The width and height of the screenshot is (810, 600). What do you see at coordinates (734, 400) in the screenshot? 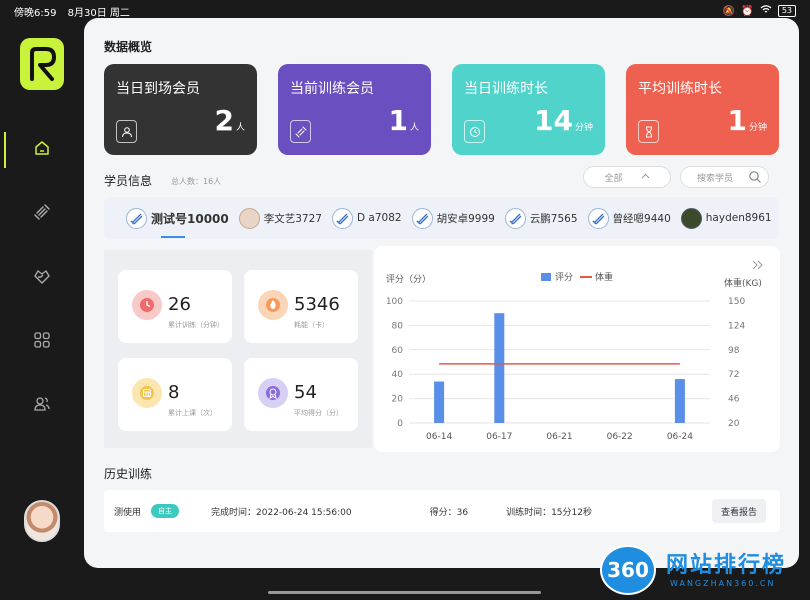
I see `y2-tick-label: 46` at bounding box center [734, 400].